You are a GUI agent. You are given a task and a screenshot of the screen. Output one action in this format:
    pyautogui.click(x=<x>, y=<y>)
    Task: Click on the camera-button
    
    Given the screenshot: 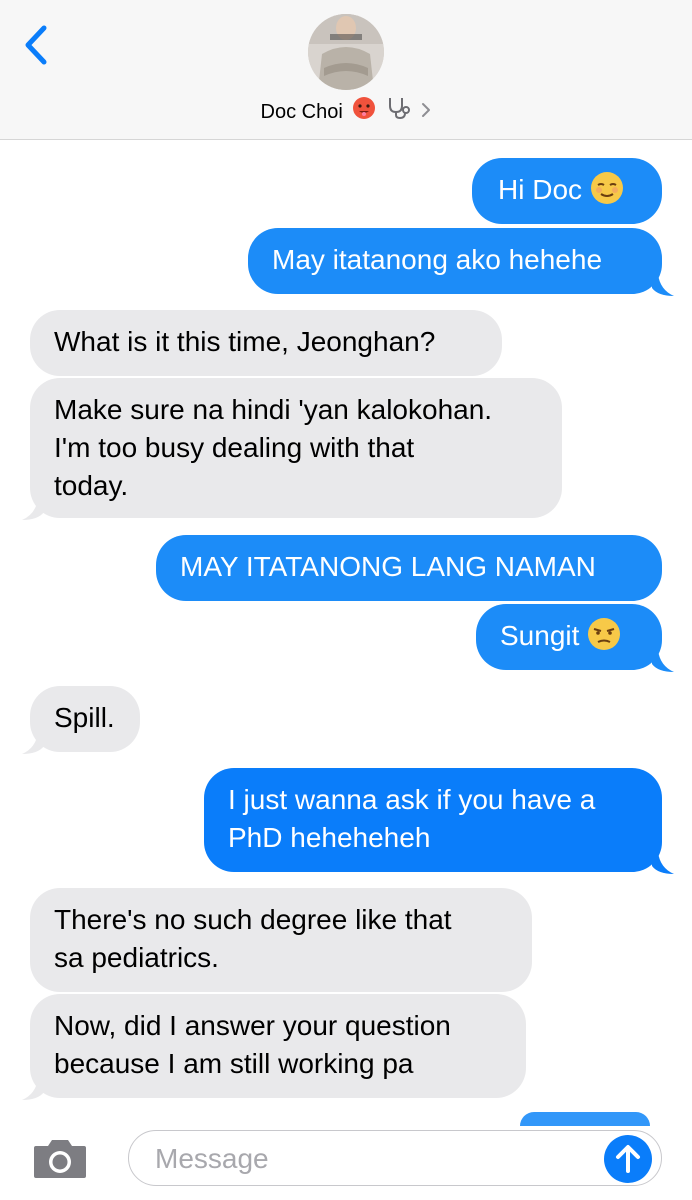 What is the action you would take?
    pyautogui.click(x=60, y=1158)
    